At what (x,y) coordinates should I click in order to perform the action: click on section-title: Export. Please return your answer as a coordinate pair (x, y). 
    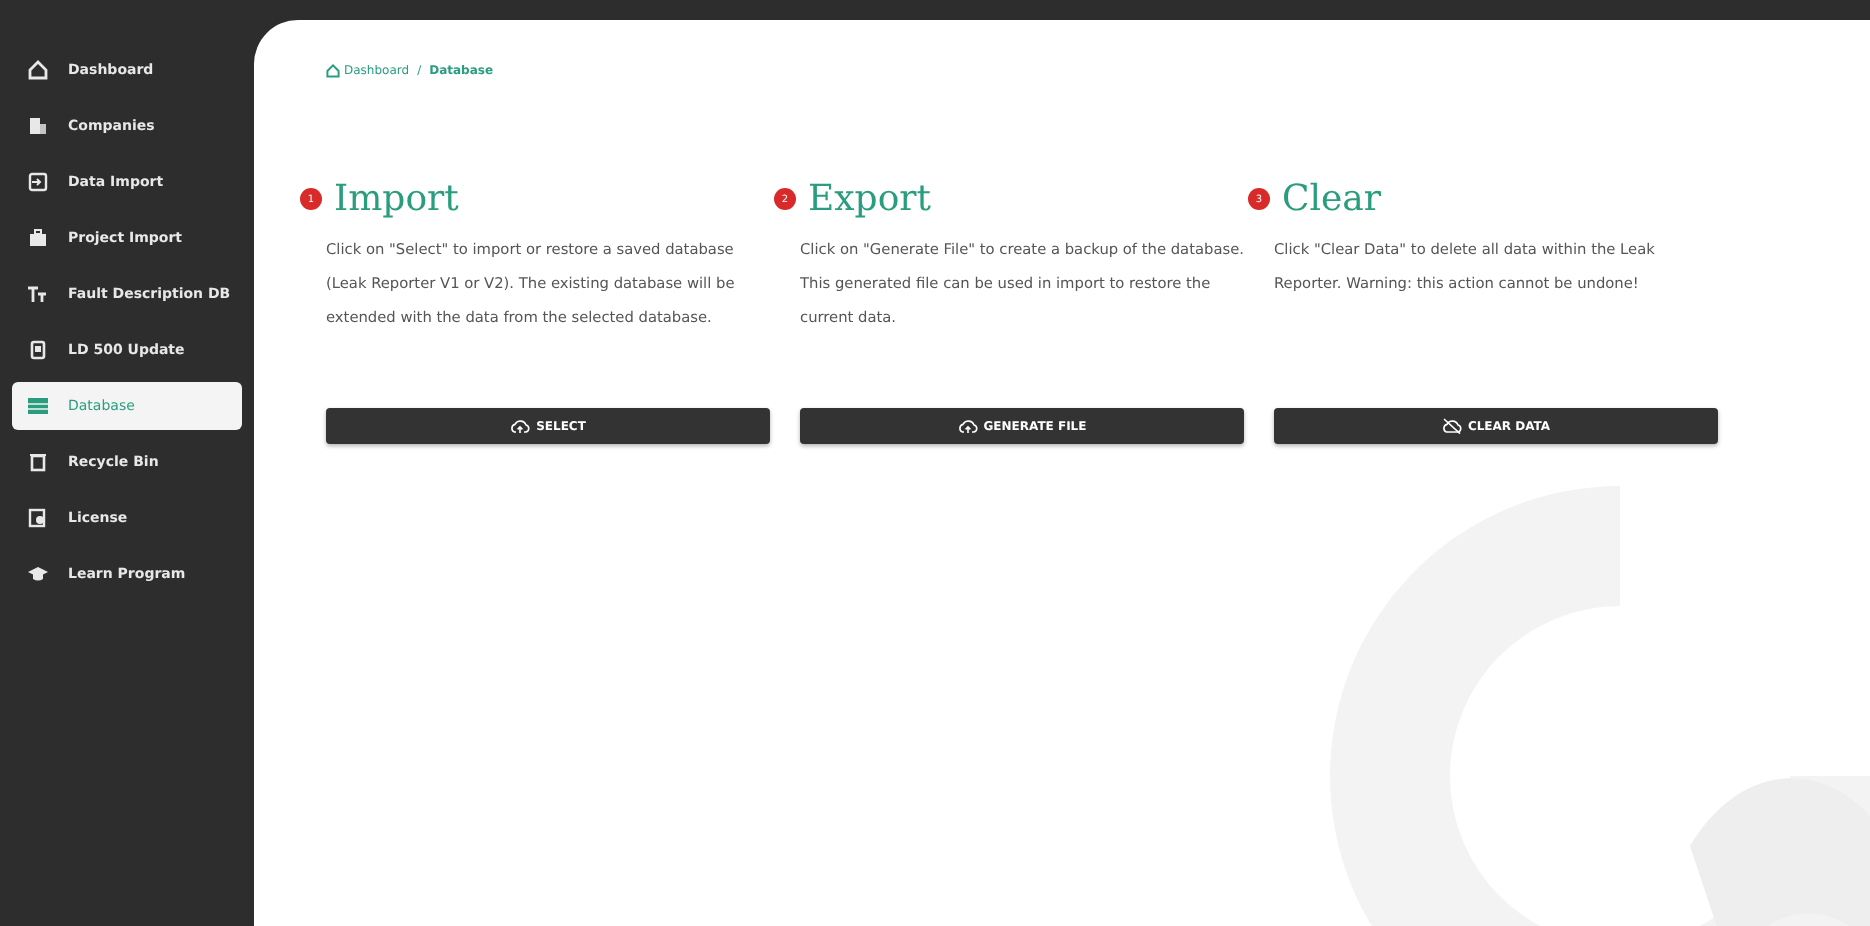
    Looking at the image, I should click on (869, 199).